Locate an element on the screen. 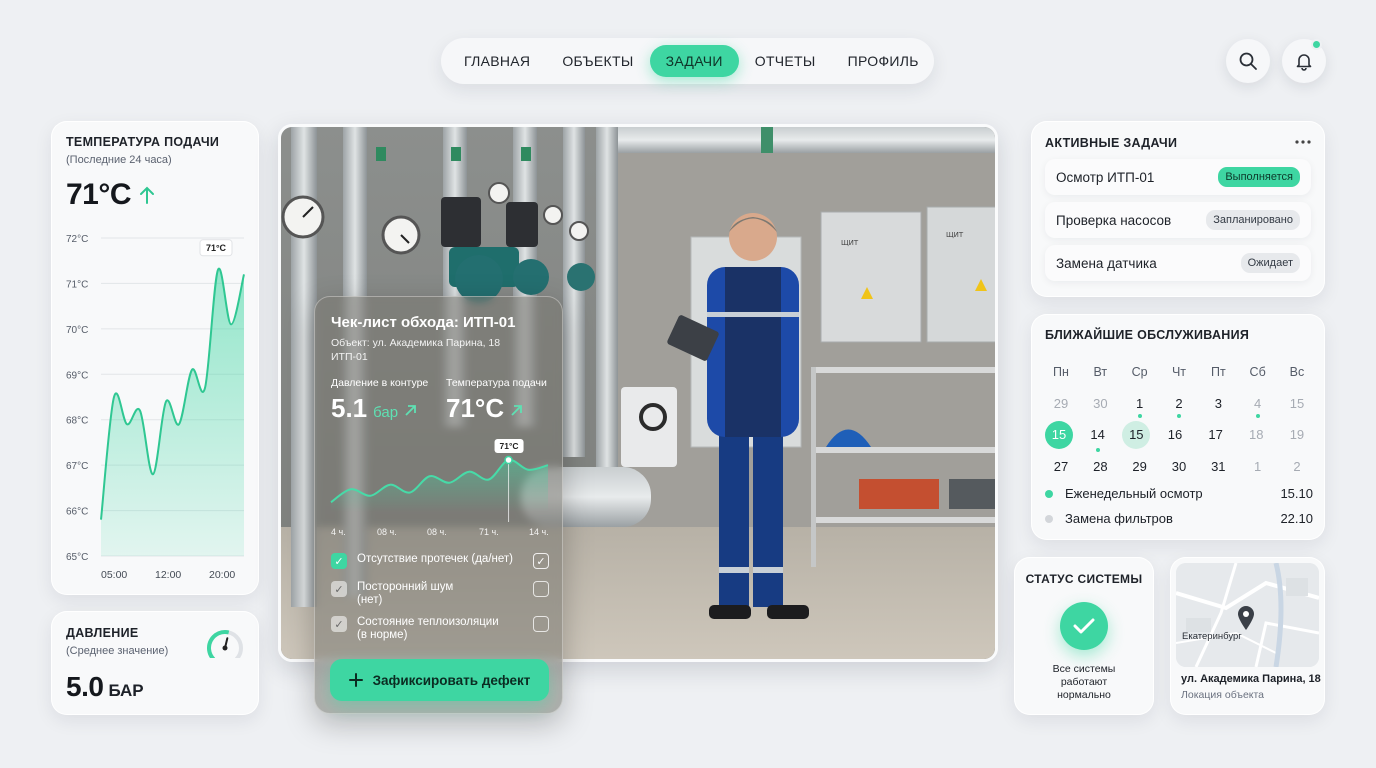  checklist-item-label: Отсутствие протечек (да/нет) is located at coordinates (435, 559).